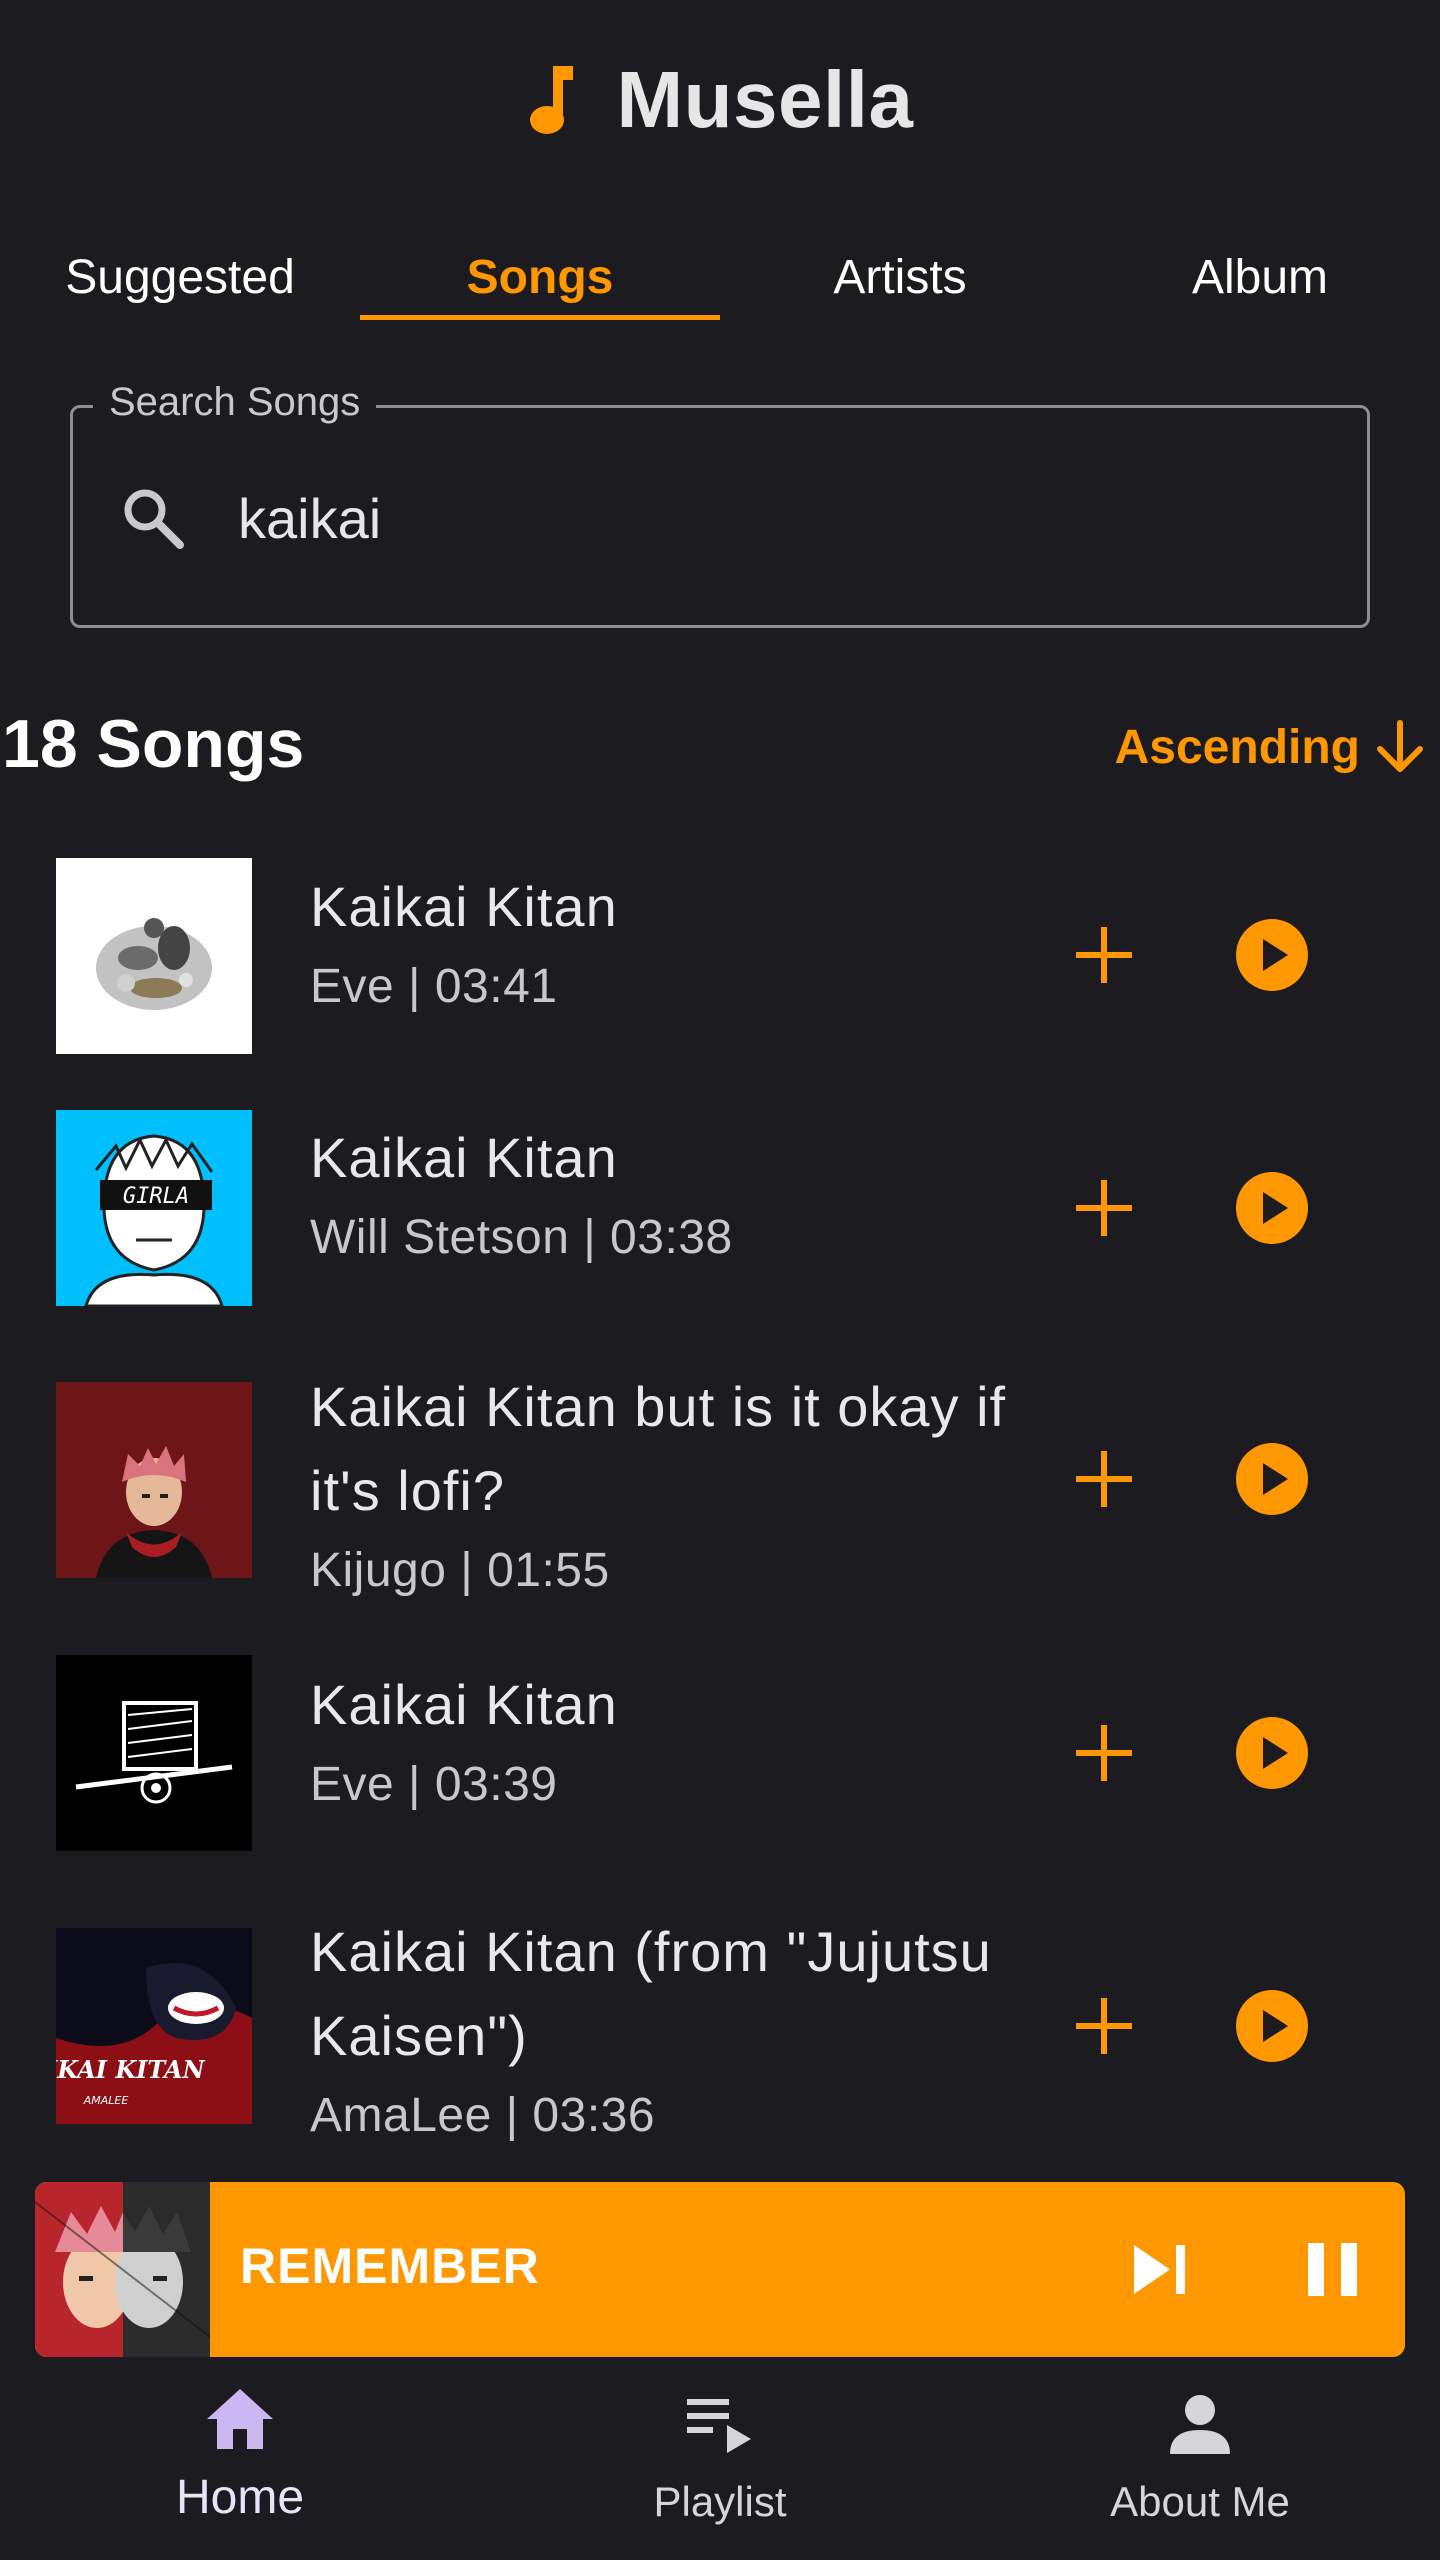 The image size is (1440, 2560). I want to click on search-label: Search Songs, so click(235, 402).